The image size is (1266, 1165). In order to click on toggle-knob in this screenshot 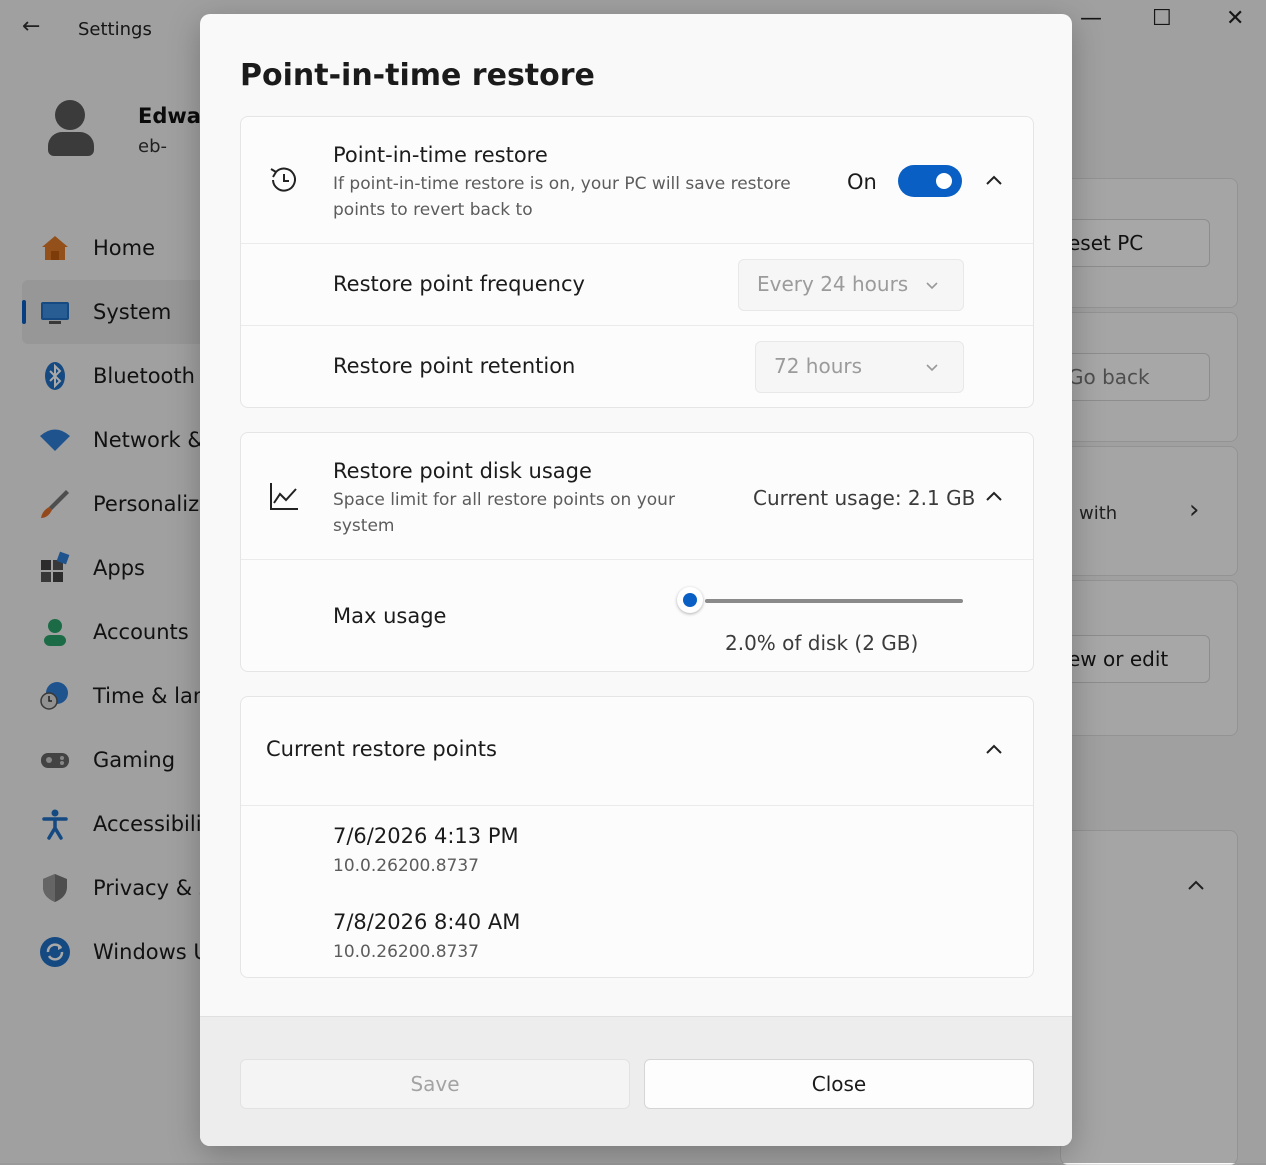, I will do `click(944, 181)`.